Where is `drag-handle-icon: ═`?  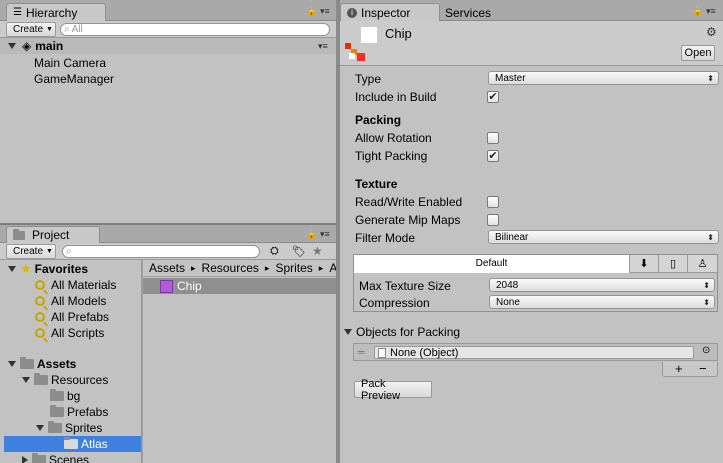
drag-handle-icon: ═ is located at coordinates (361, 352).